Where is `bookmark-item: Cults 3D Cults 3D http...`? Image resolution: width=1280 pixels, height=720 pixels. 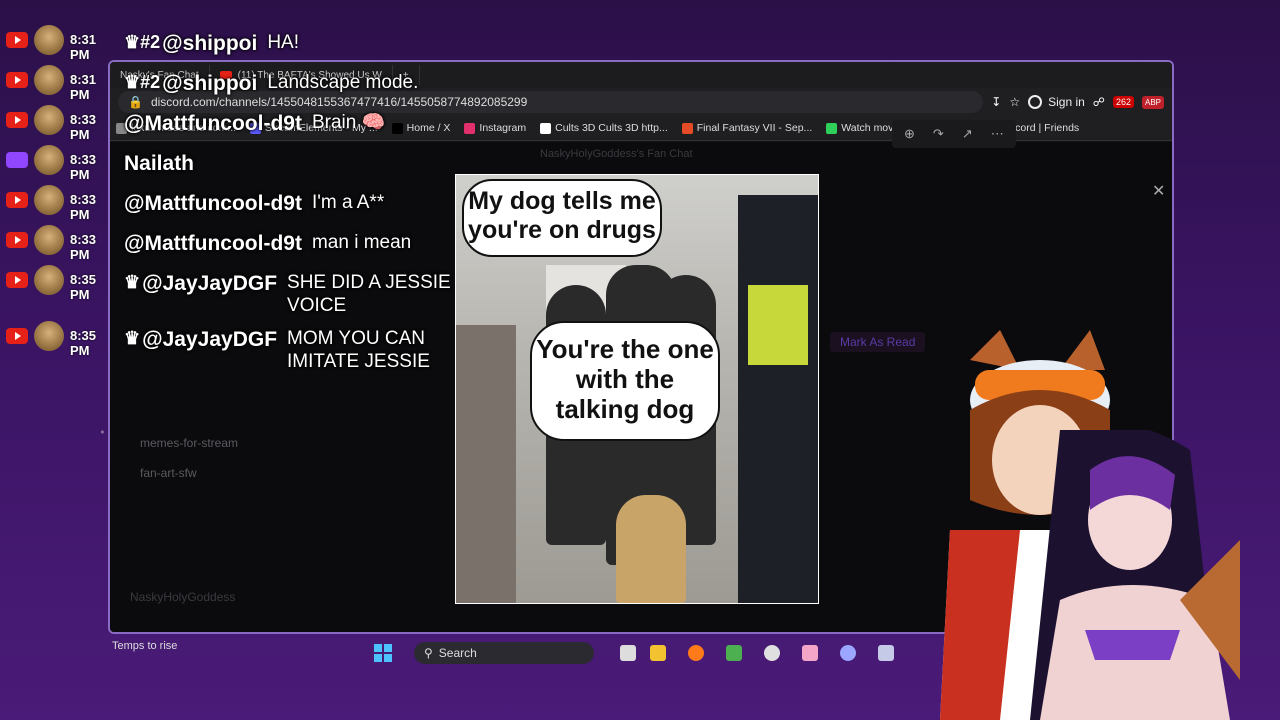
bookmark-item: Cults 3D Cults 3D http... is located at coordinates (604, 128).